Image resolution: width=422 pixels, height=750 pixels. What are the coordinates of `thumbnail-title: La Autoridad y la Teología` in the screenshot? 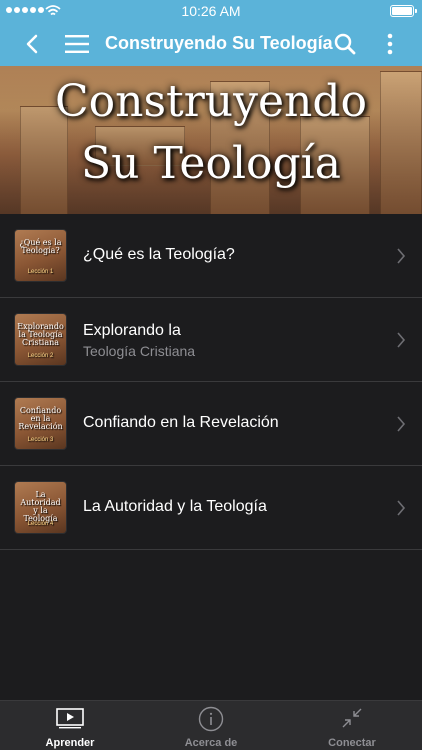 It's located at (40, 506).